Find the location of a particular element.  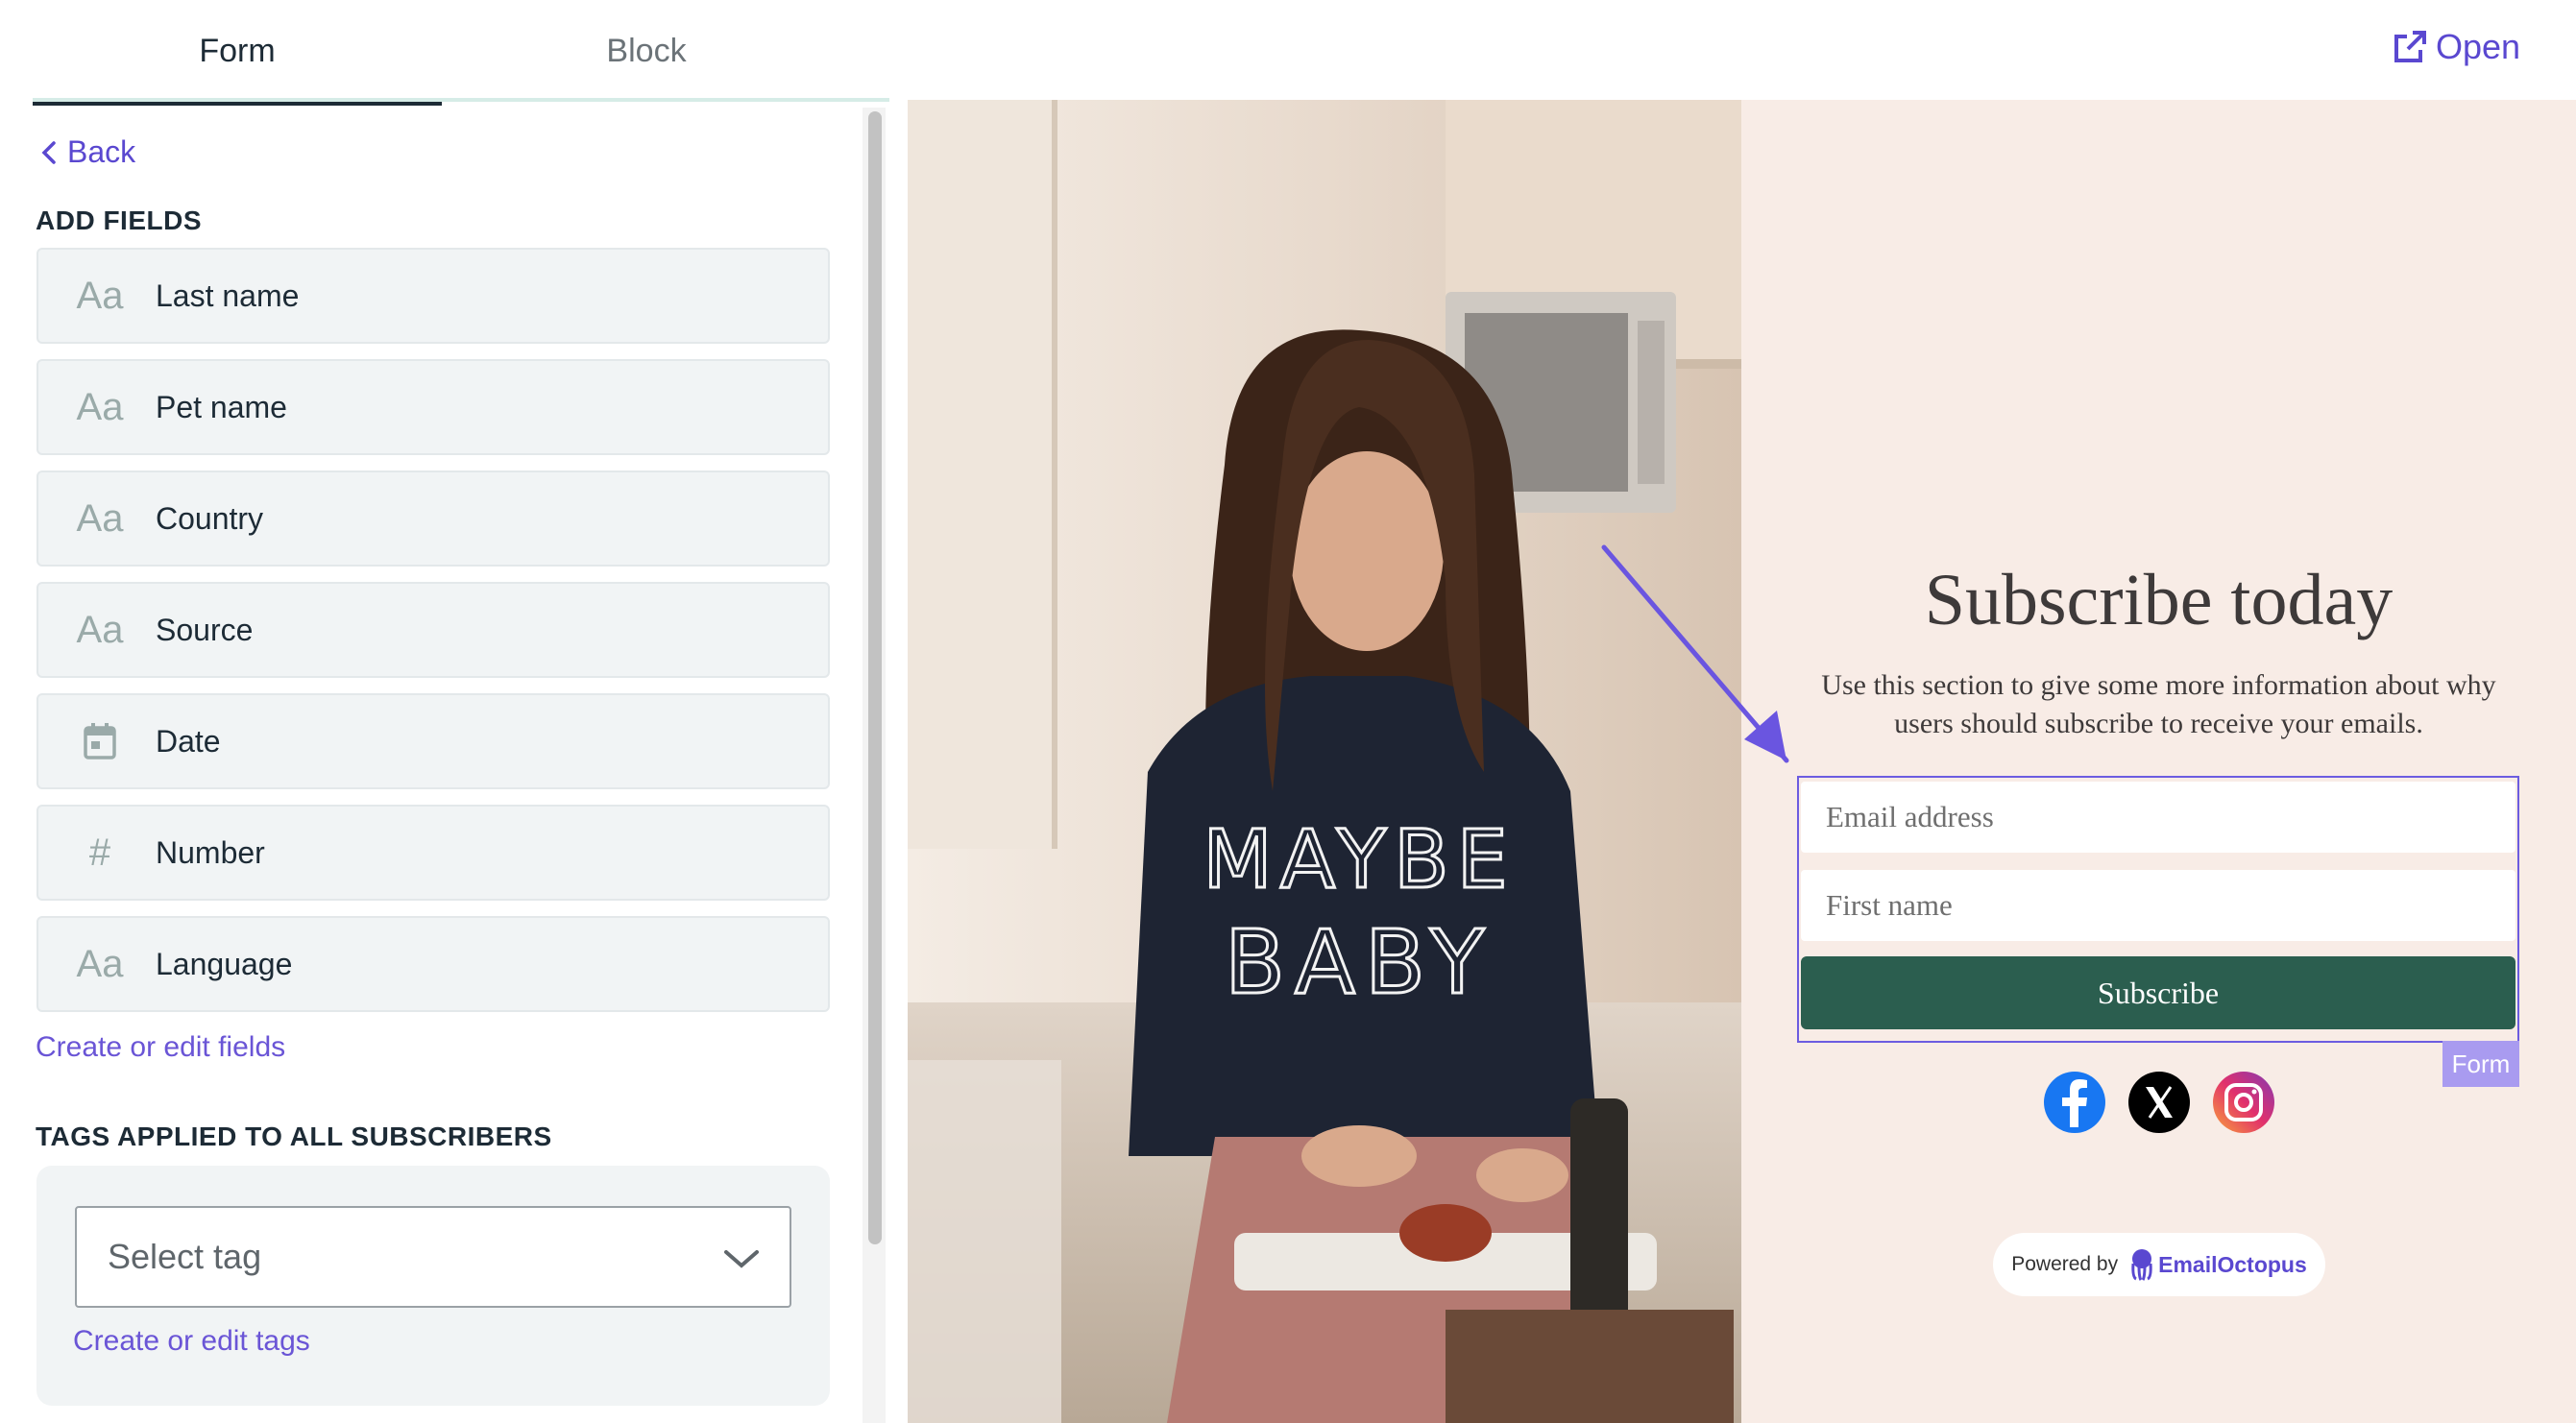

hash-icon: # is located at coordinates (99, 853).